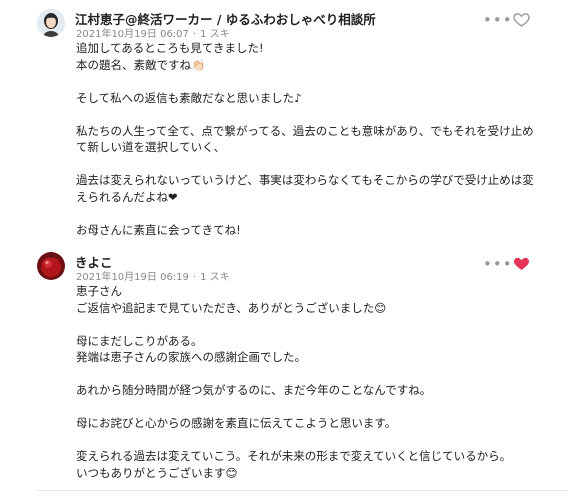  Describe the element at coordinates (157, 472) in the screenshot. I see `comment-line: いつもありがとうございます😊` at that location.